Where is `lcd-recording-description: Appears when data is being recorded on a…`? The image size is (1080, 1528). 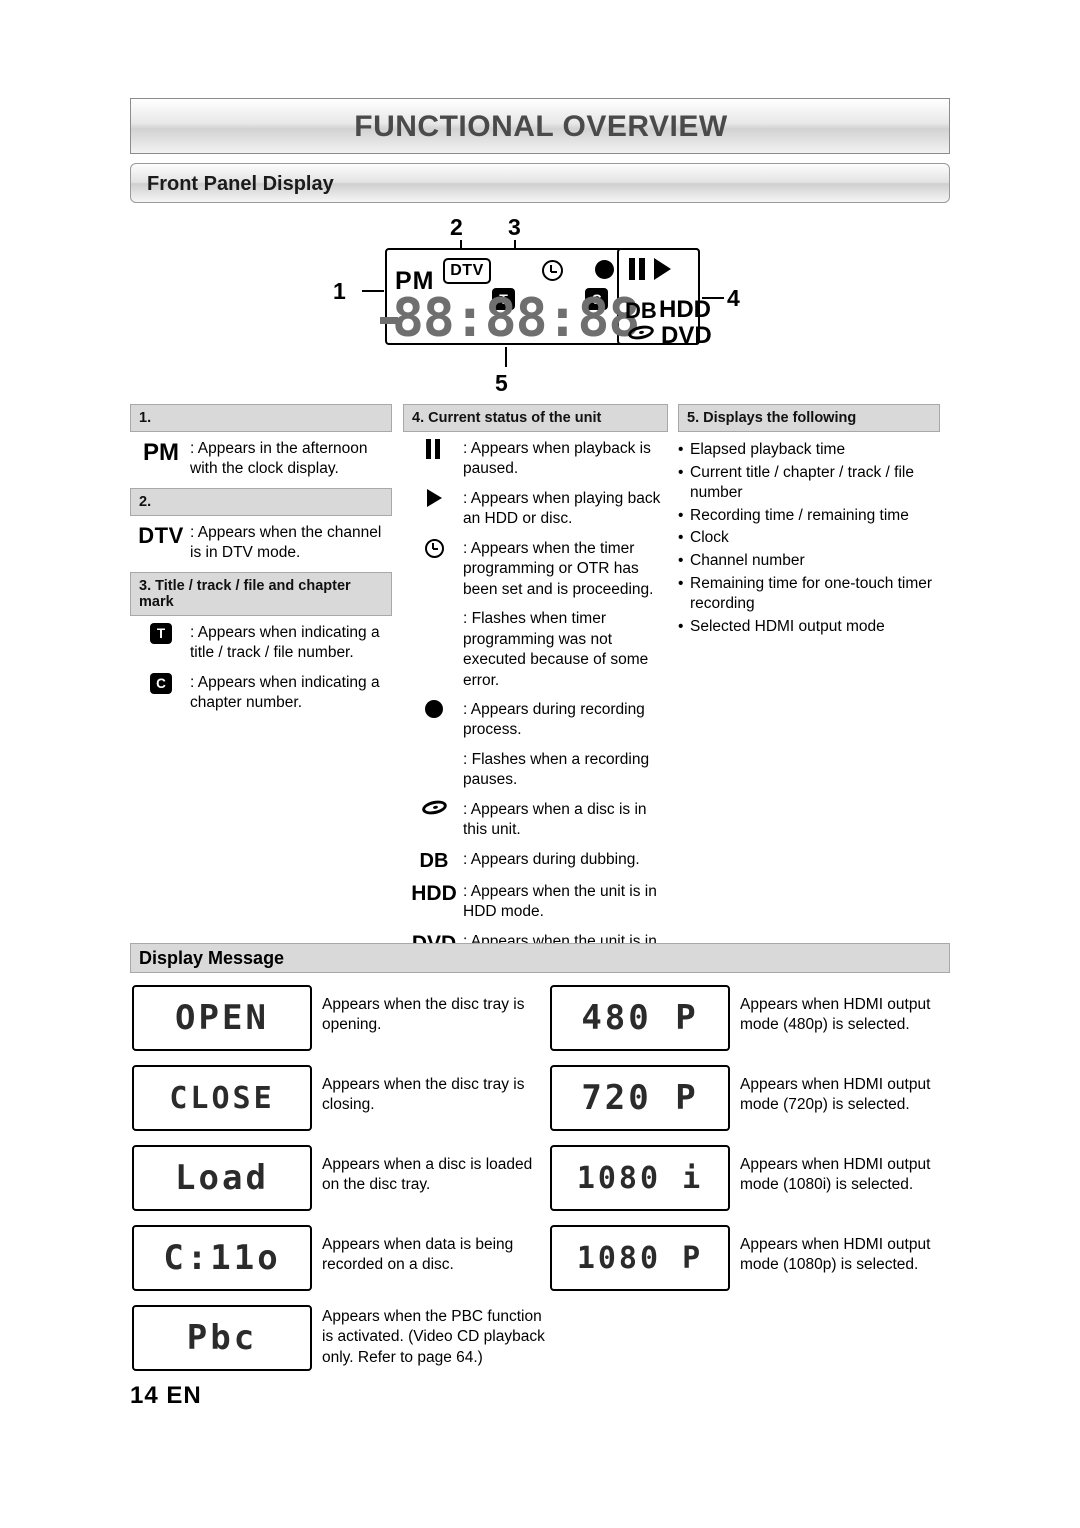 lcd-recording-description: Appears when data is being recorded on a… is located at coordinates (418, 1255).